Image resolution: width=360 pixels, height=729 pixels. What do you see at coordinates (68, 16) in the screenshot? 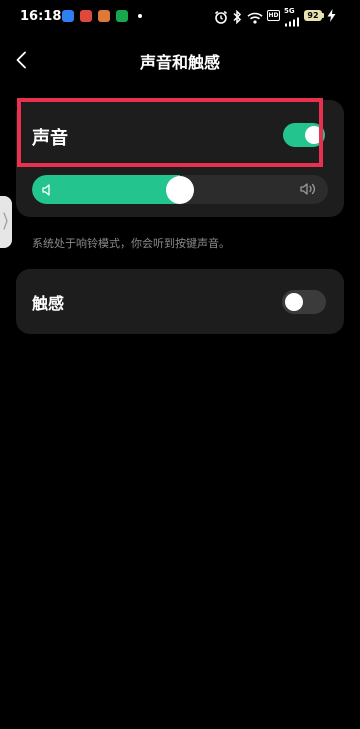
I see `app-notification-blue-icon` at bounding box center [68, 16].